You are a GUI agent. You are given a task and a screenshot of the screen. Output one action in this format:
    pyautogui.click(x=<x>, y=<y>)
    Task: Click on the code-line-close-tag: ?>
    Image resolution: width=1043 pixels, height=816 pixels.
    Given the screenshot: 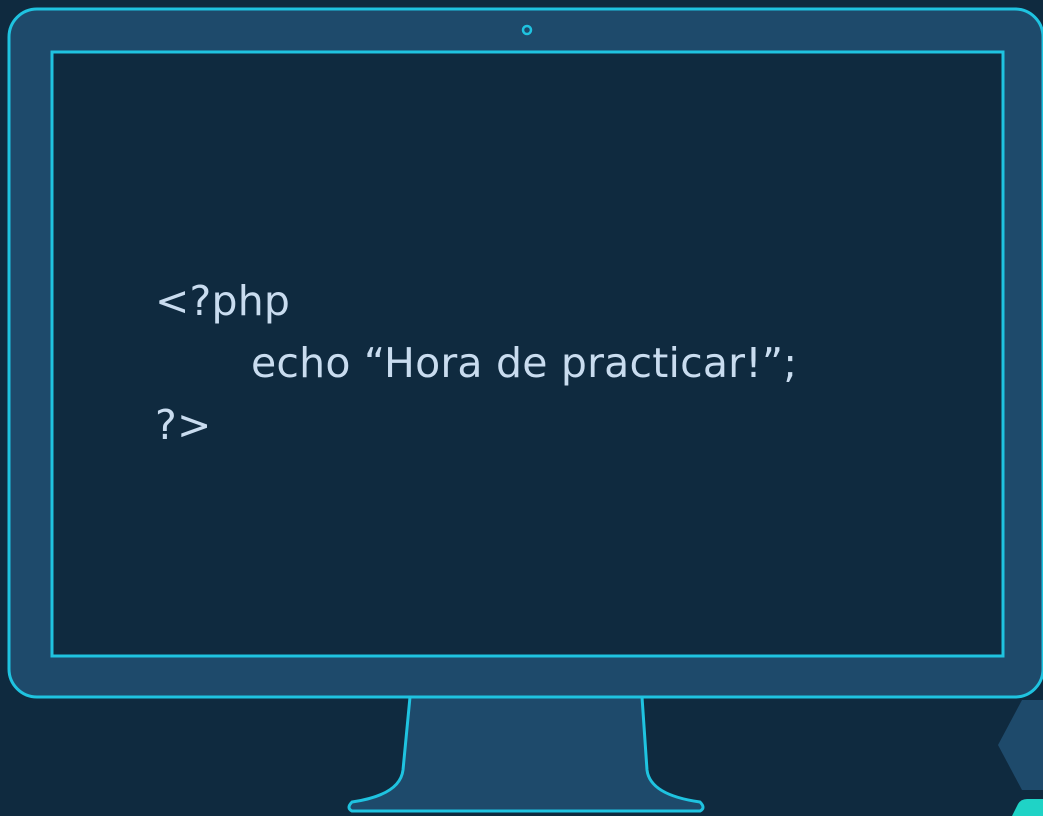 What is the action you would take?
    pyautogui.click(x=183, y=425)
    